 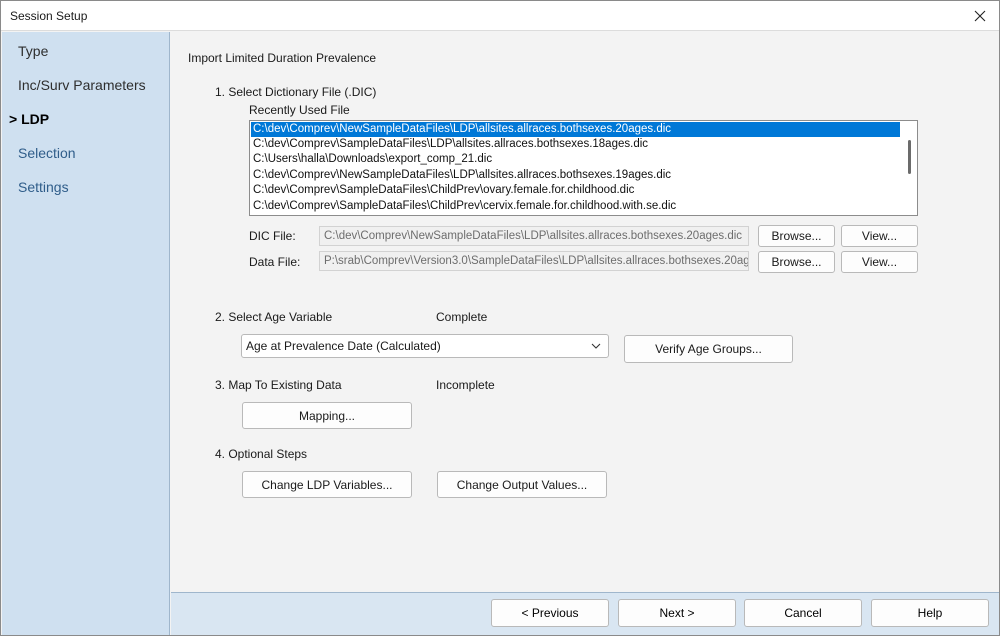 I want to click on sidebar-item-type: Type, so click(x=33, y=51).